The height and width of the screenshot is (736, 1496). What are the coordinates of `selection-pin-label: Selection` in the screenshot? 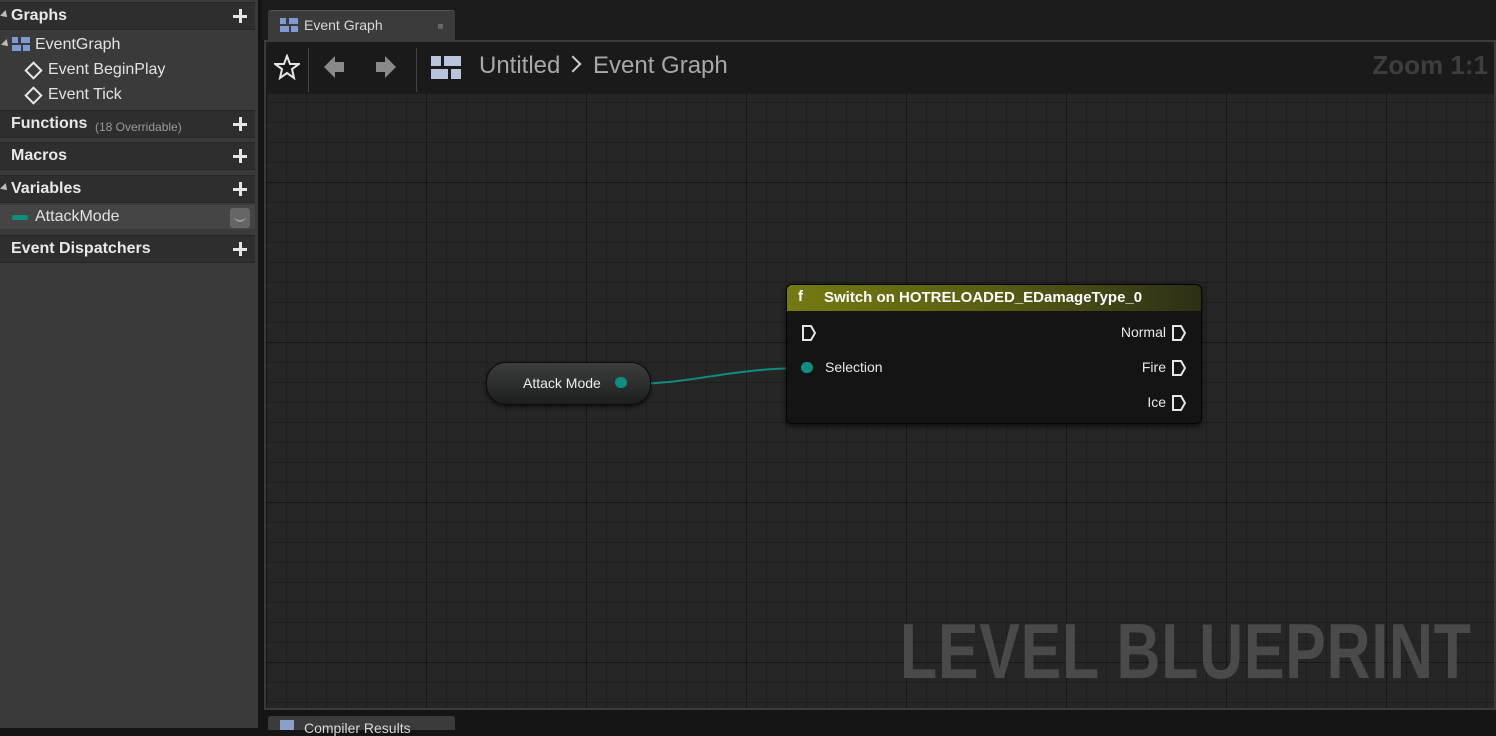 It's located at (854, 367).